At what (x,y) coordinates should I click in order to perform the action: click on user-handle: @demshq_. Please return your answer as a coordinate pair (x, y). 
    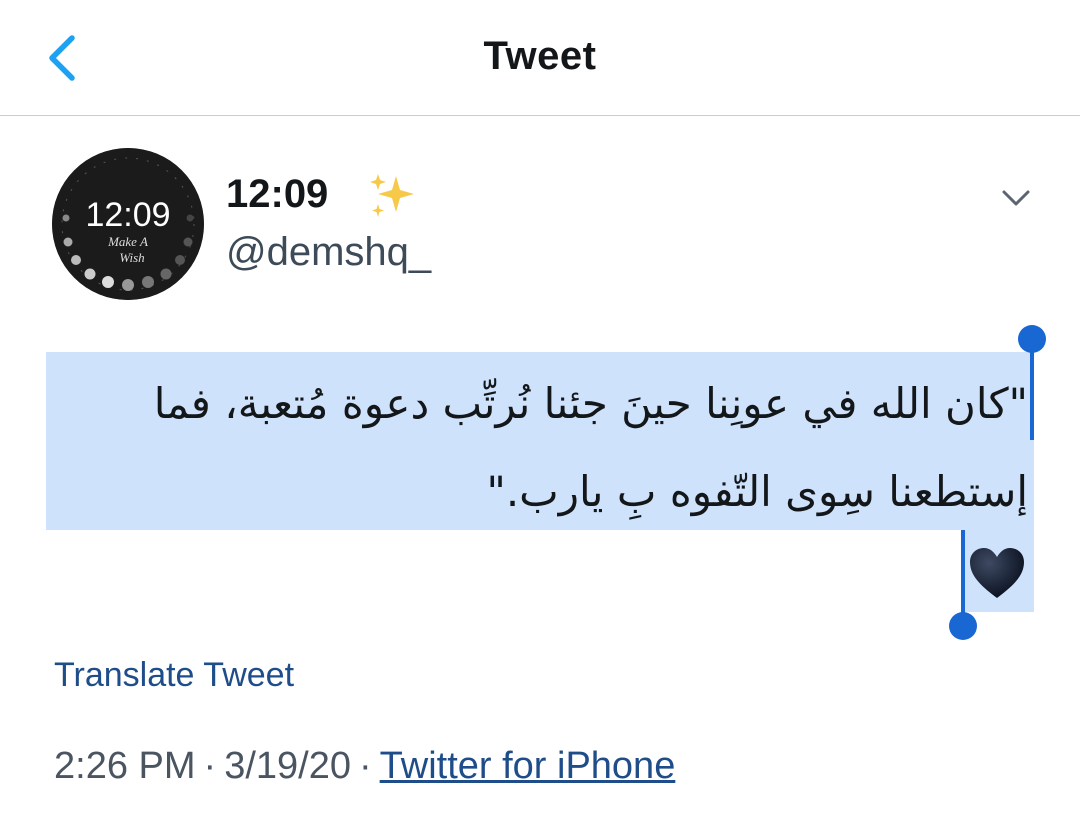
    Looking at the image, I should click on (328, 252).